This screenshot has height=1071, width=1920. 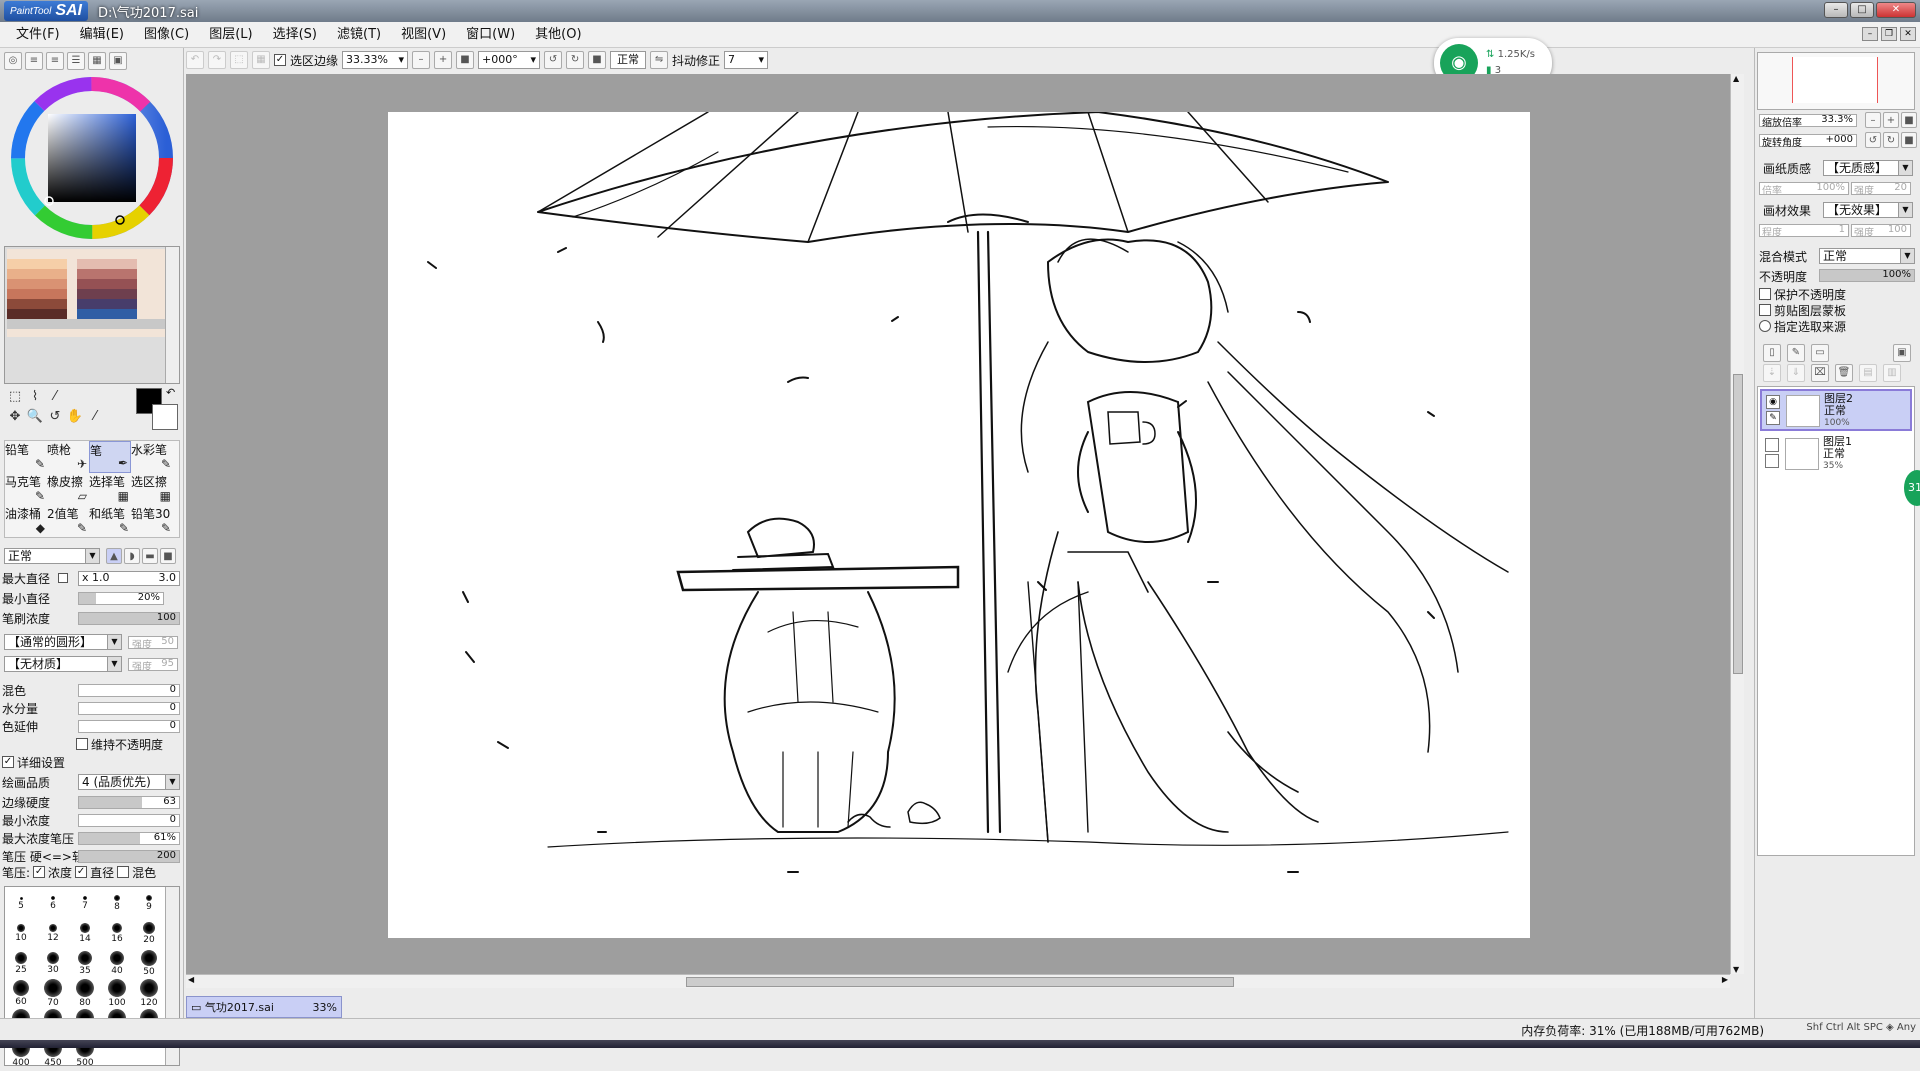 What do you see at coordinates (659, 60) in the screenshot?
I see `flip-icon: ⇋` at bounding box center [659, 60].